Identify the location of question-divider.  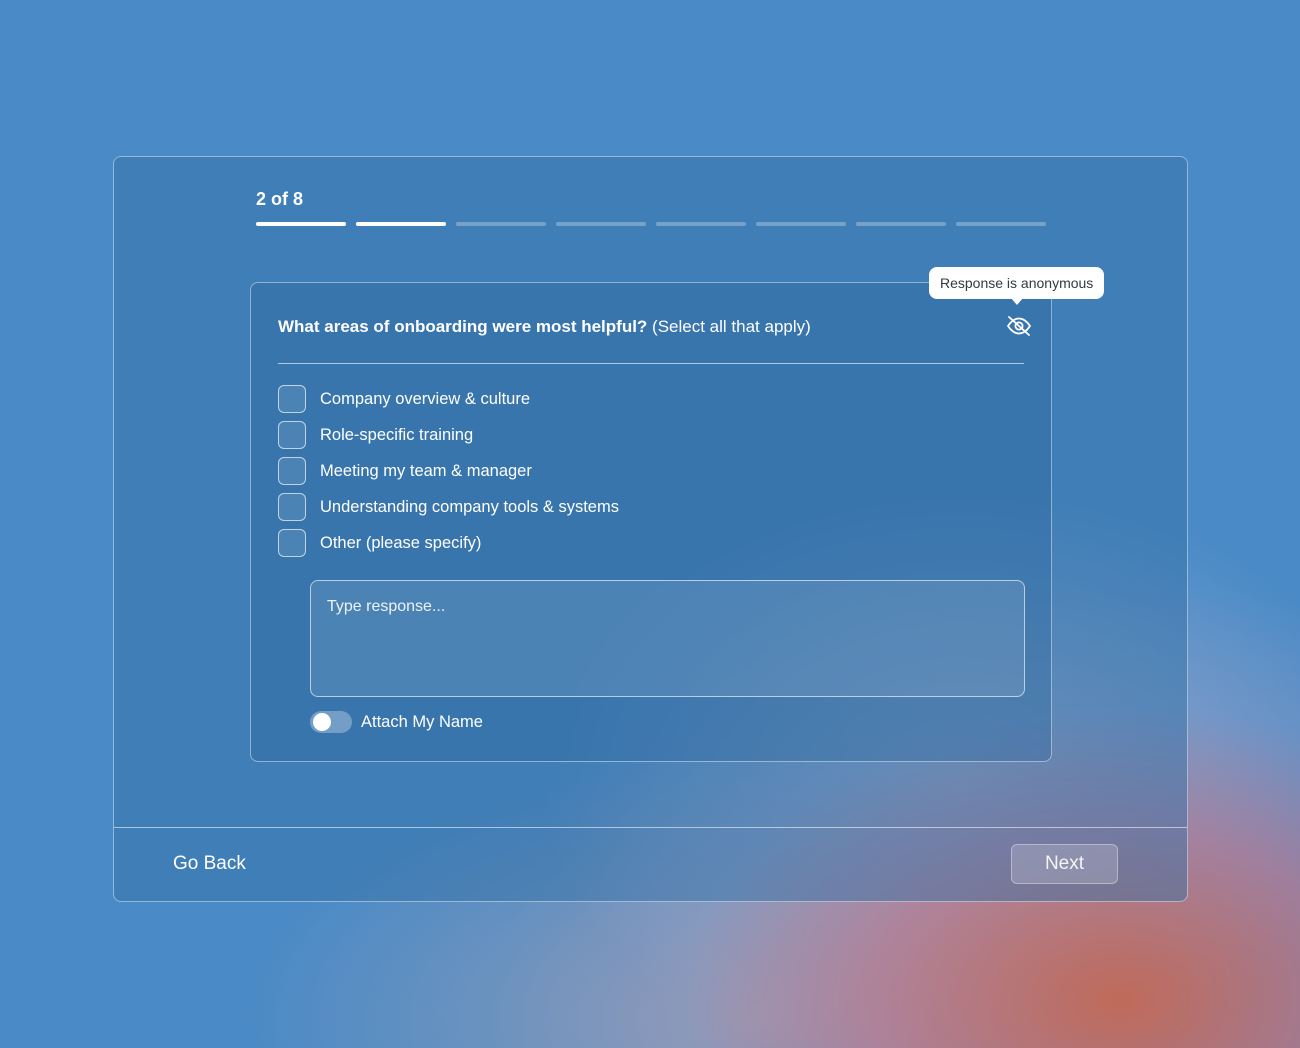
(651, 363).